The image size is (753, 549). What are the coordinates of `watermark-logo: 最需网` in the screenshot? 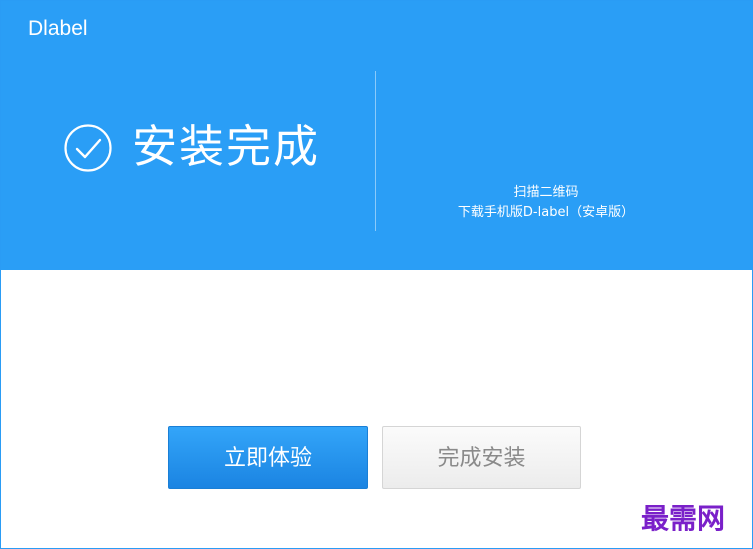 It's located at (683, 518).